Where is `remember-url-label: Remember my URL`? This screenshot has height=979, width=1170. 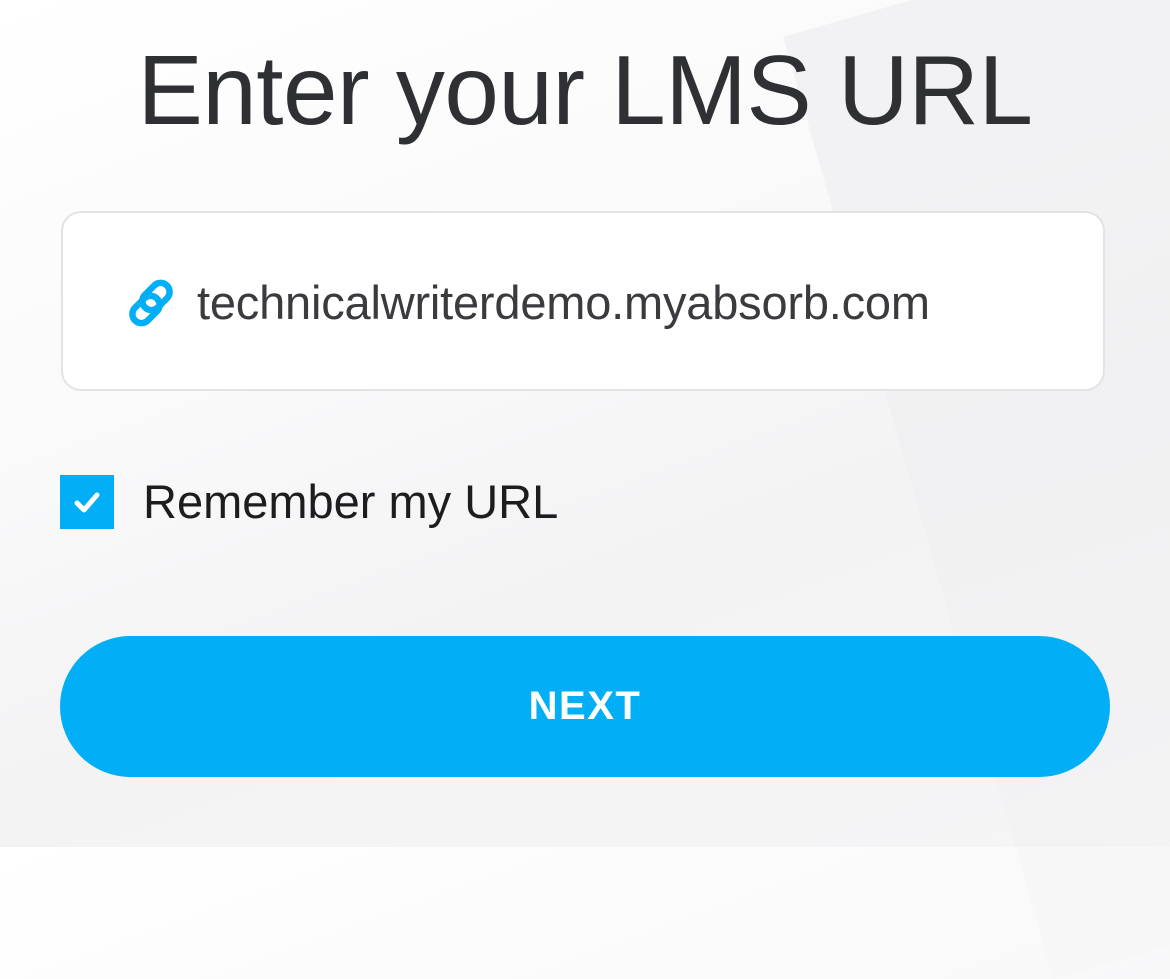 remember-url-label: Remember my URL is located at coordinates (350, 502).